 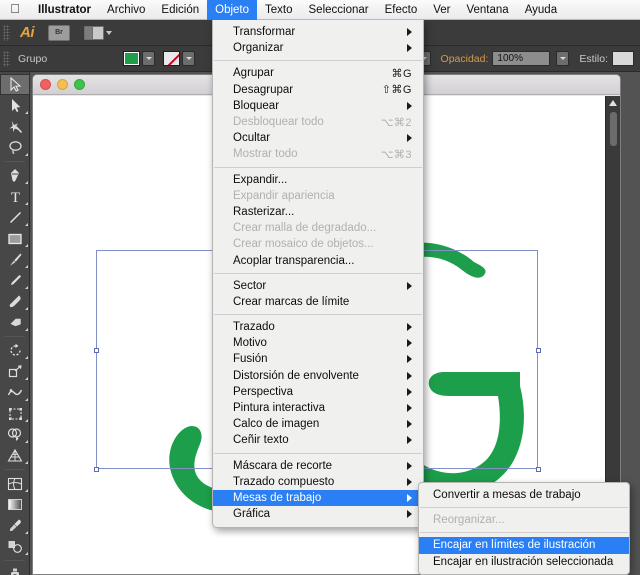 What do you see at coordinates (318, 498) in the screenshot?
I see `menu-item-mesas-de-trabajo: Mesas de trabajo` at bounding box center [318, 498].